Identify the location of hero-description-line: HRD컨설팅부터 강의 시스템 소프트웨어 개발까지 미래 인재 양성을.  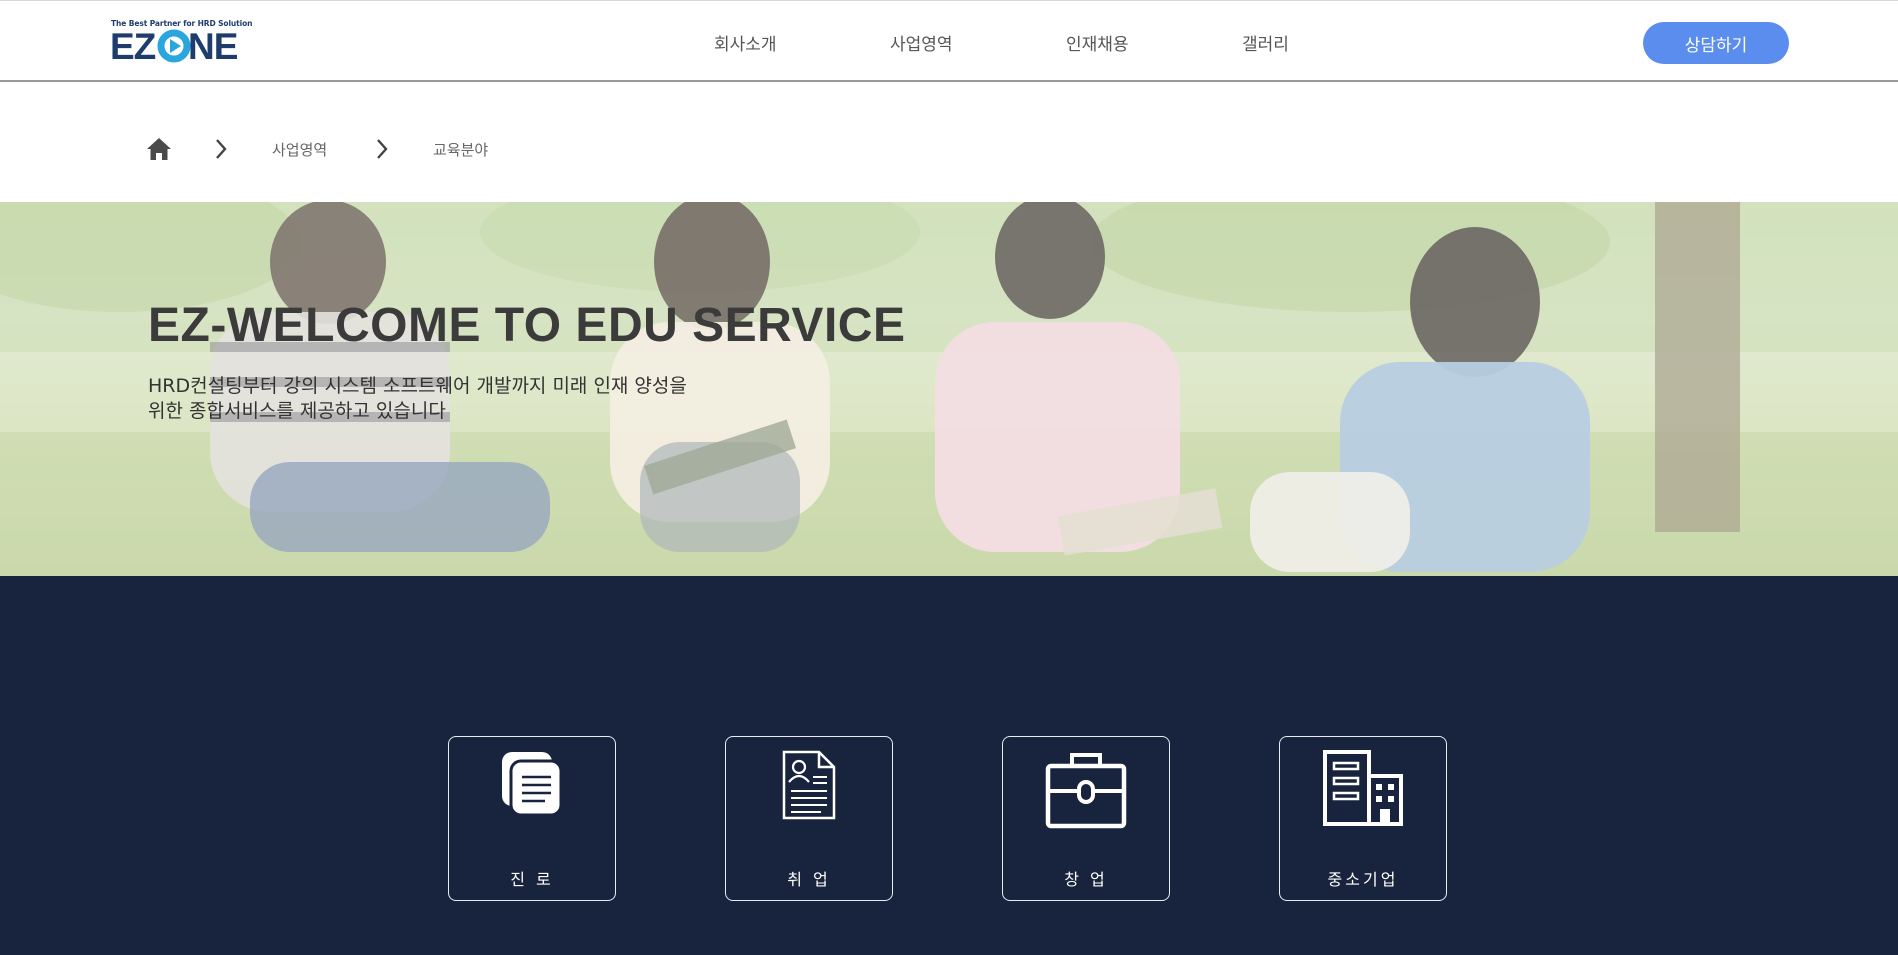
(417, 386).